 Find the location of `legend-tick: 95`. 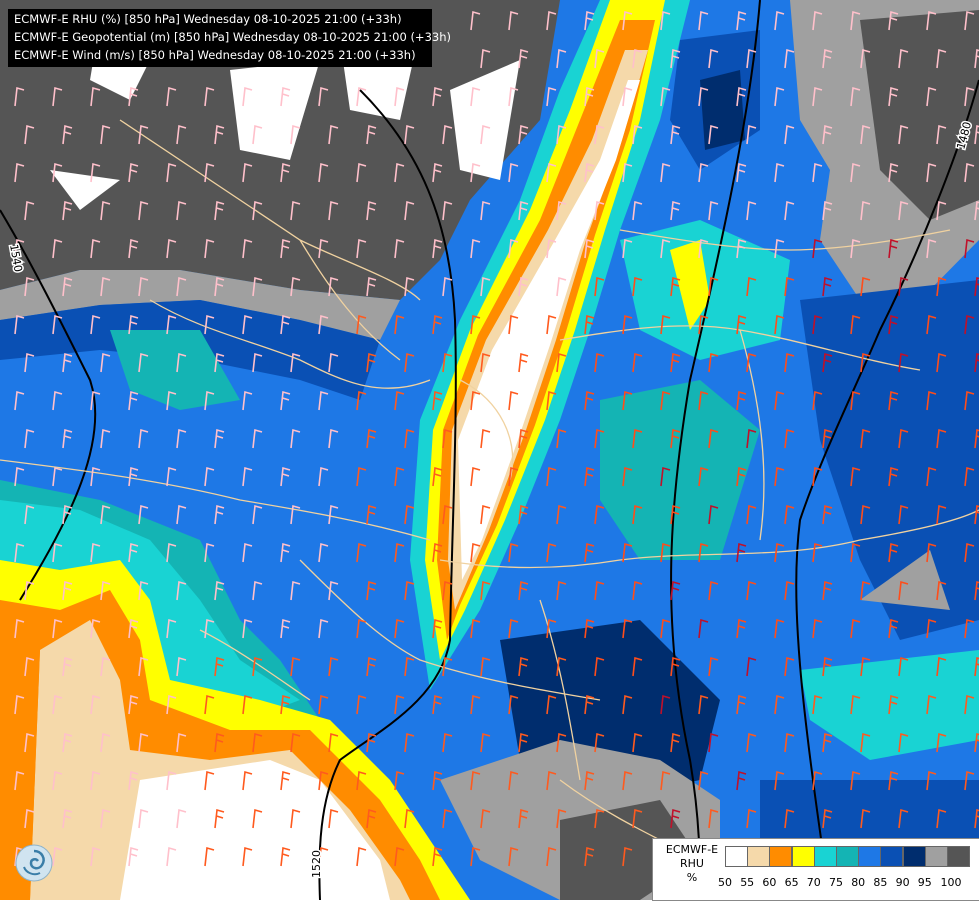

legend-tick: 95 is located at coordinates (924, 882).